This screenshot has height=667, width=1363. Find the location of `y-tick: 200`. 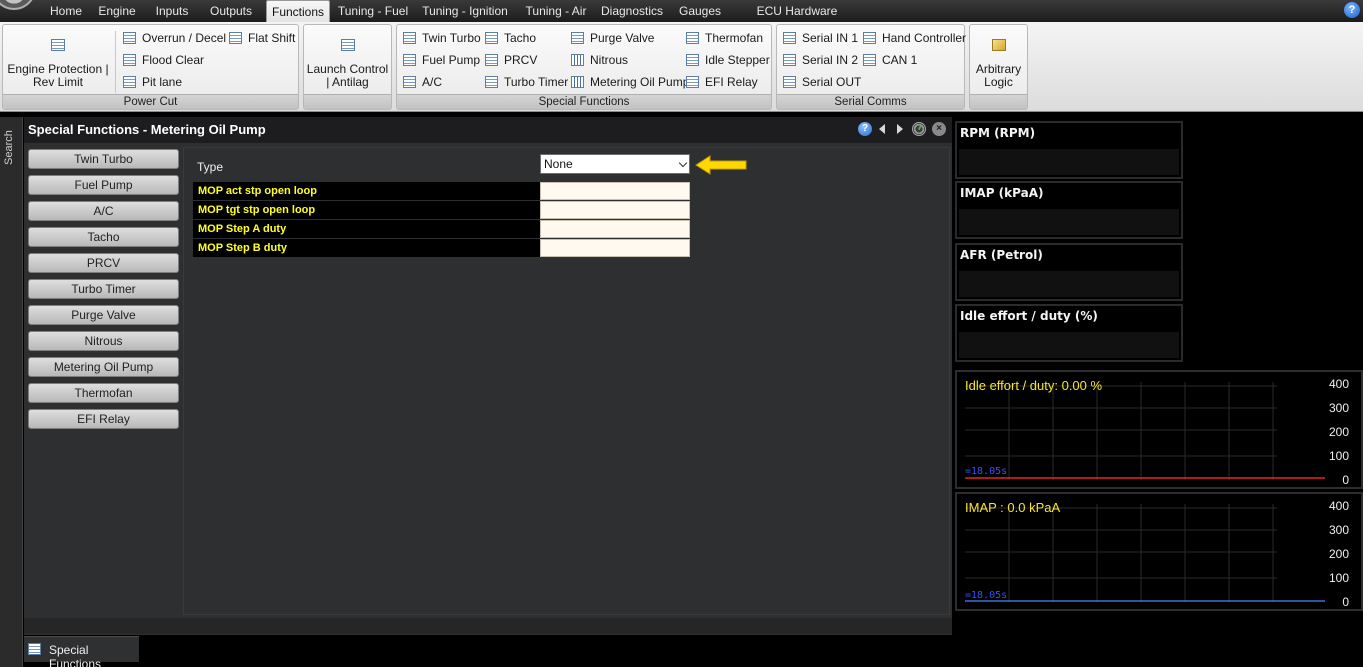

y-tick: 200 is located at coordinates (1338, 554).